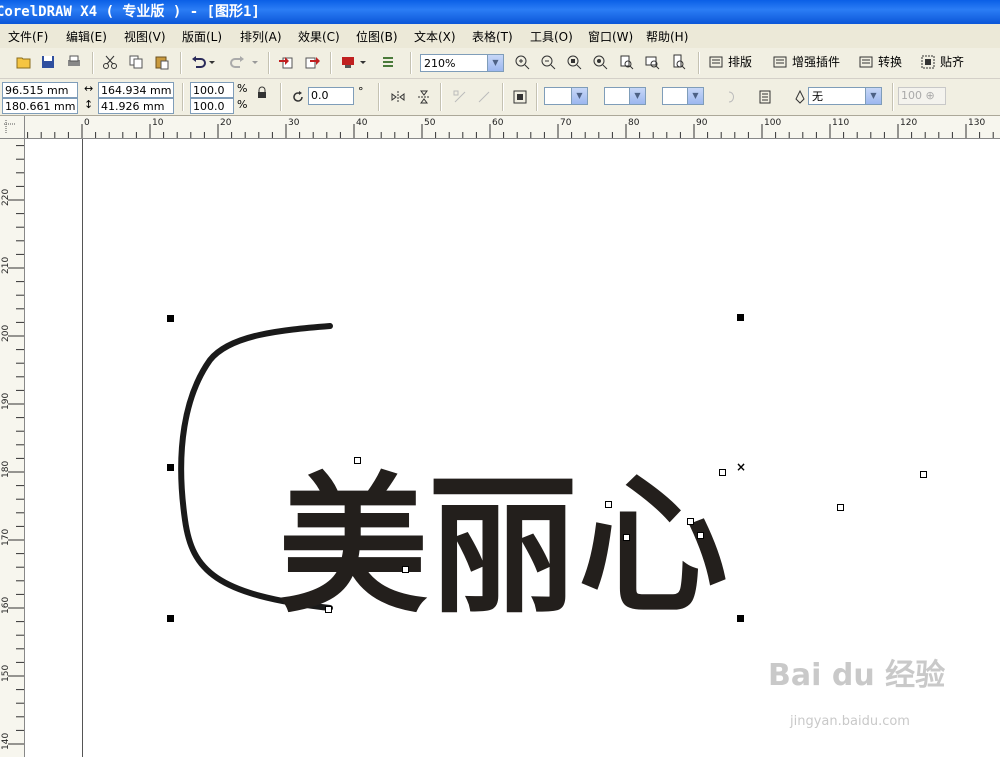 This screenshot has height=757, width=1000. Describe the element at coordinates (286, 62) in the screenshot. I see `import-icon` at that location.